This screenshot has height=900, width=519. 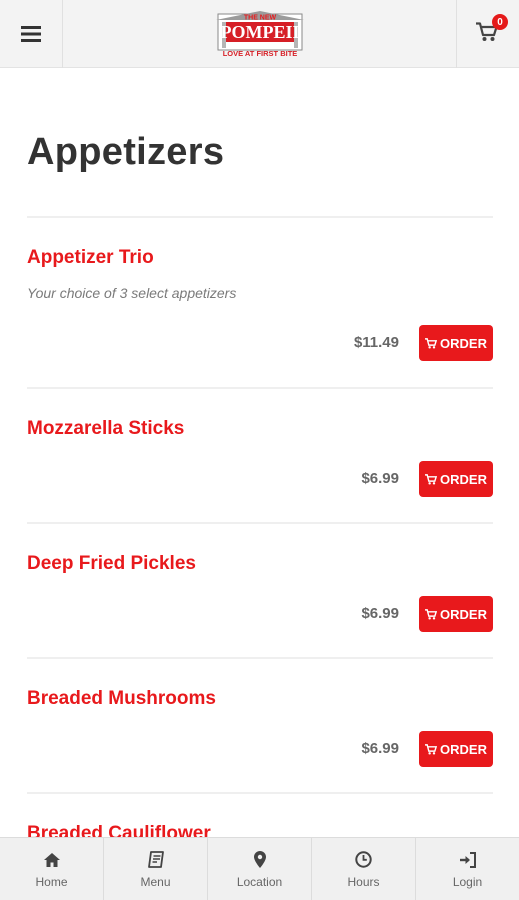 What do you see at coordinates (260, 830) in the screenshot?
I see `menu-item: Breaded Cauliflower` at bounding box center [260, 830].